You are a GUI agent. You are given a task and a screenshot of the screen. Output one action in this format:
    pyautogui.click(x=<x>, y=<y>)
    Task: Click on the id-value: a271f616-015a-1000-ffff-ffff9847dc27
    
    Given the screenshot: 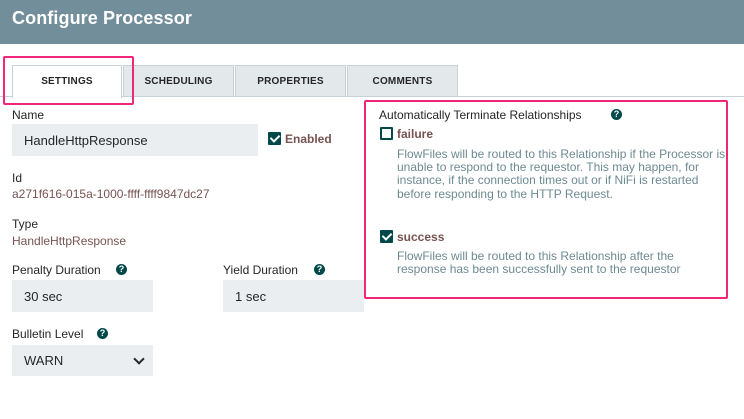 What is the action you would take?
    pyautogui.click(x=111, y=194)
    